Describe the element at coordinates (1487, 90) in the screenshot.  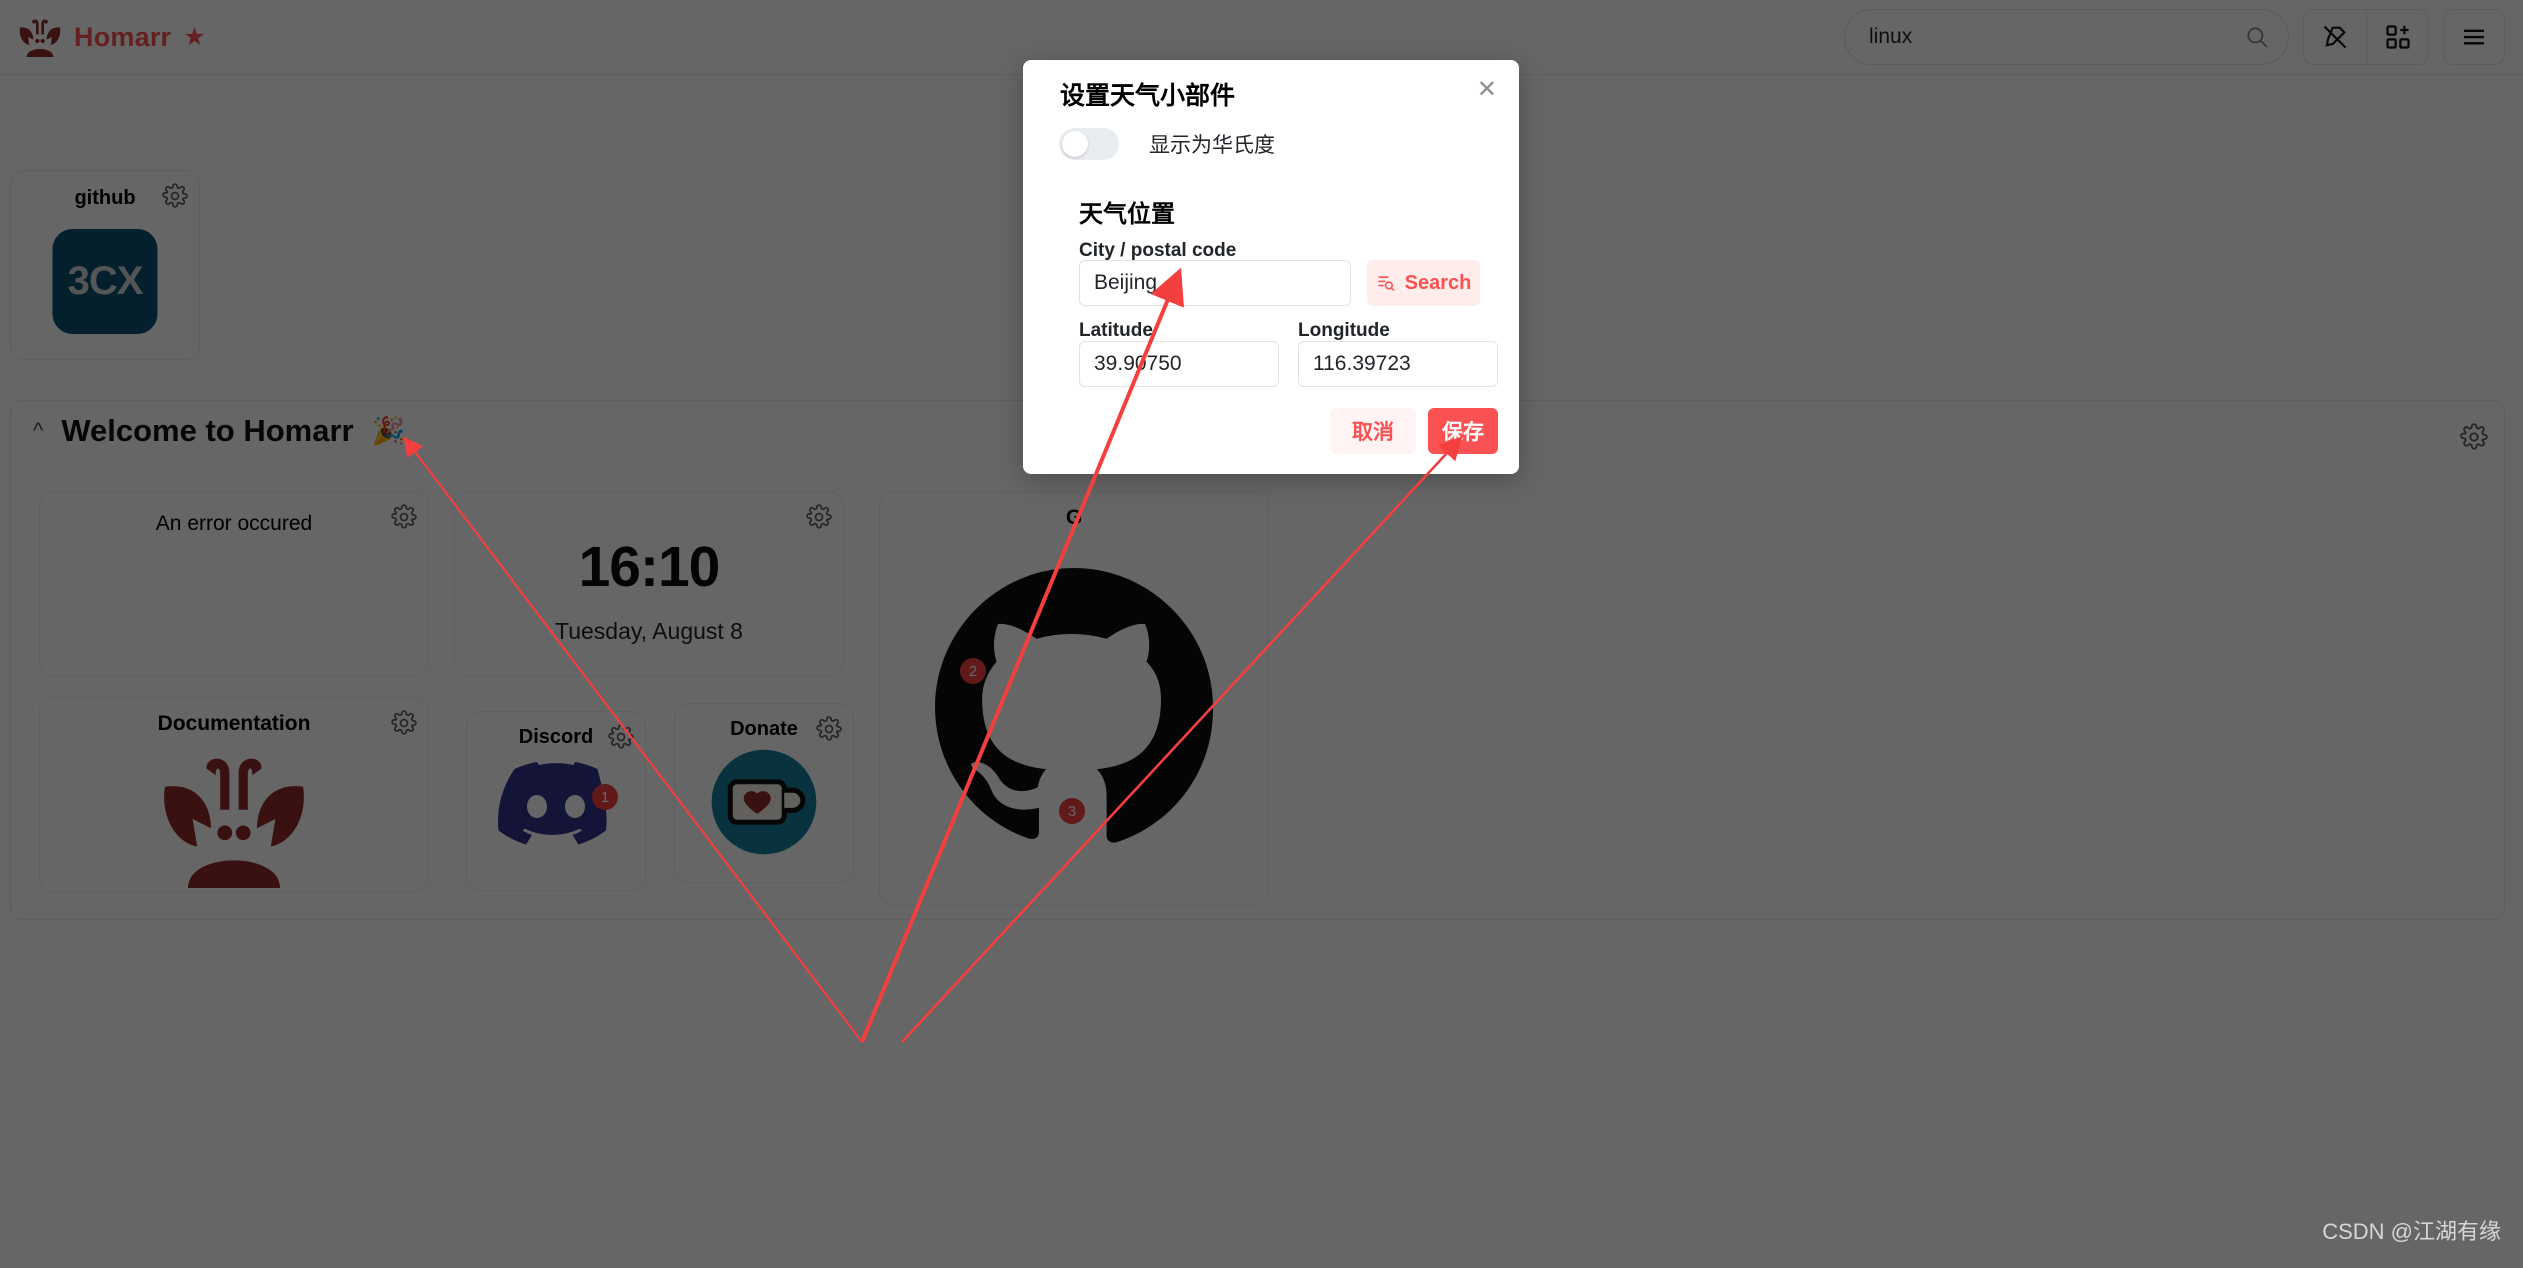
I see `close-icon: ✕` at that location.